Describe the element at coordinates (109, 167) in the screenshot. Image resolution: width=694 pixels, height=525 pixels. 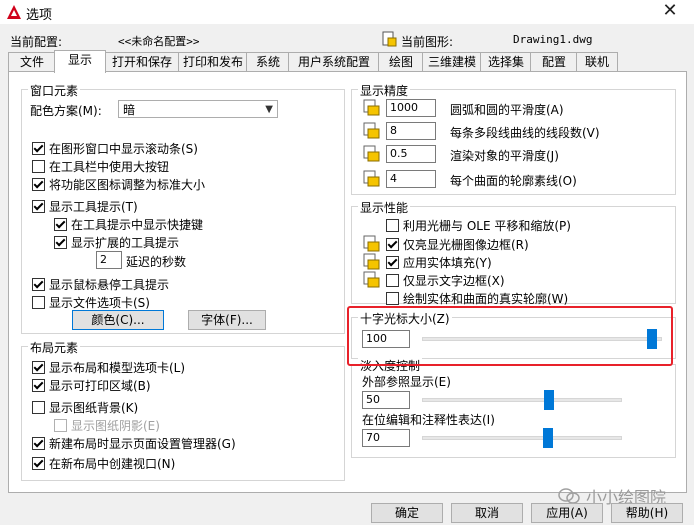
I see `checkbox-label: 在工具栏中使用大按钮` at that location.